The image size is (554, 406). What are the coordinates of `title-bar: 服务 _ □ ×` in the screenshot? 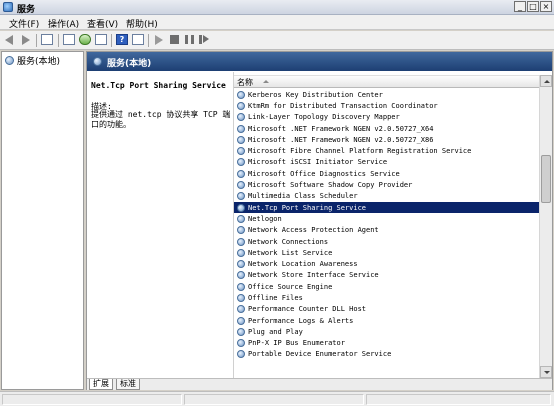 It's located at (277, 7).